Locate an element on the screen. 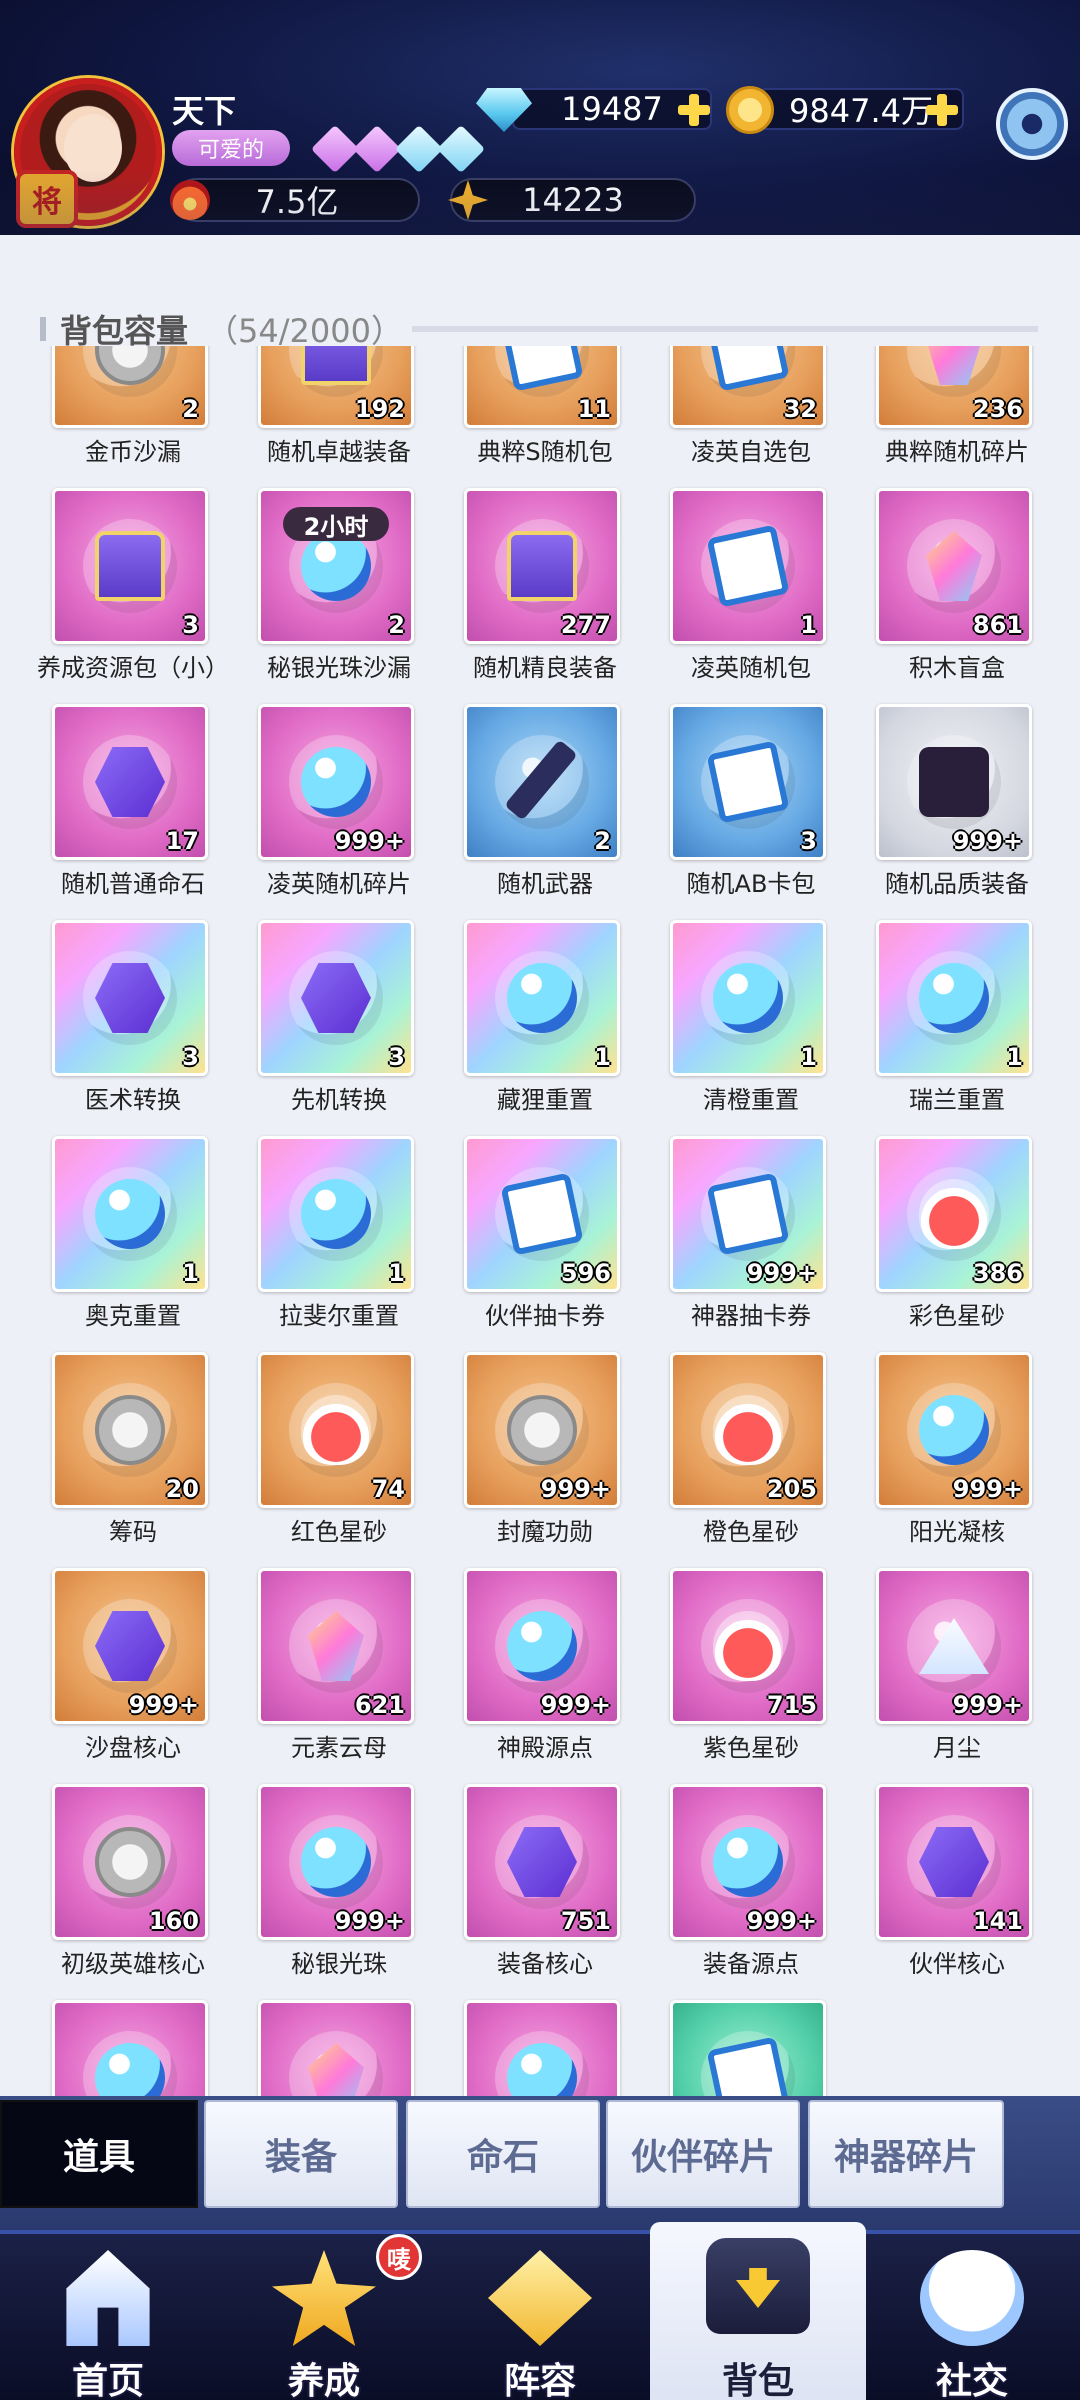 The height and width of the screenshot is (2400, 1080). inventory-item: 1 凌英随机包 is located at coordinates (751, 596).